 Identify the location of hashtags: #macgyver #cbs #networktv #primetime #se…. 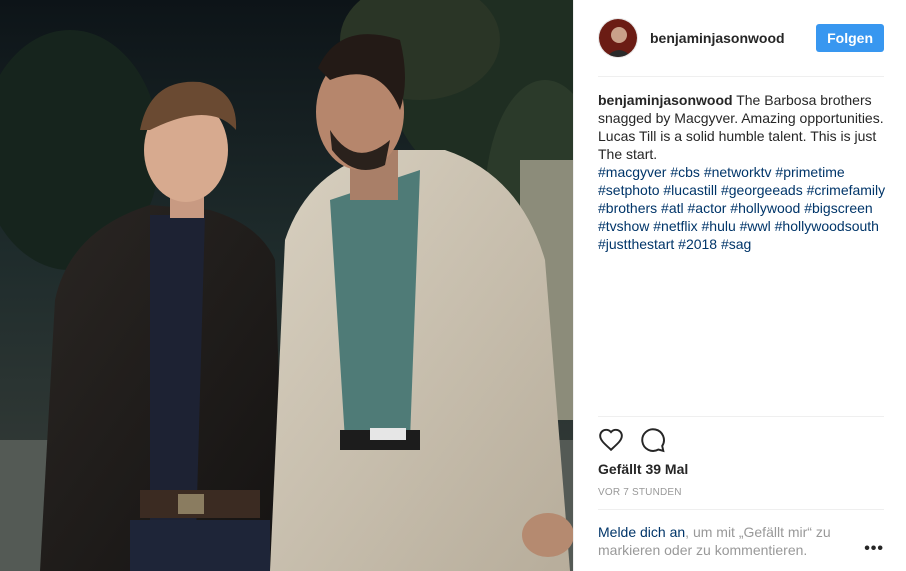
(743, 208).